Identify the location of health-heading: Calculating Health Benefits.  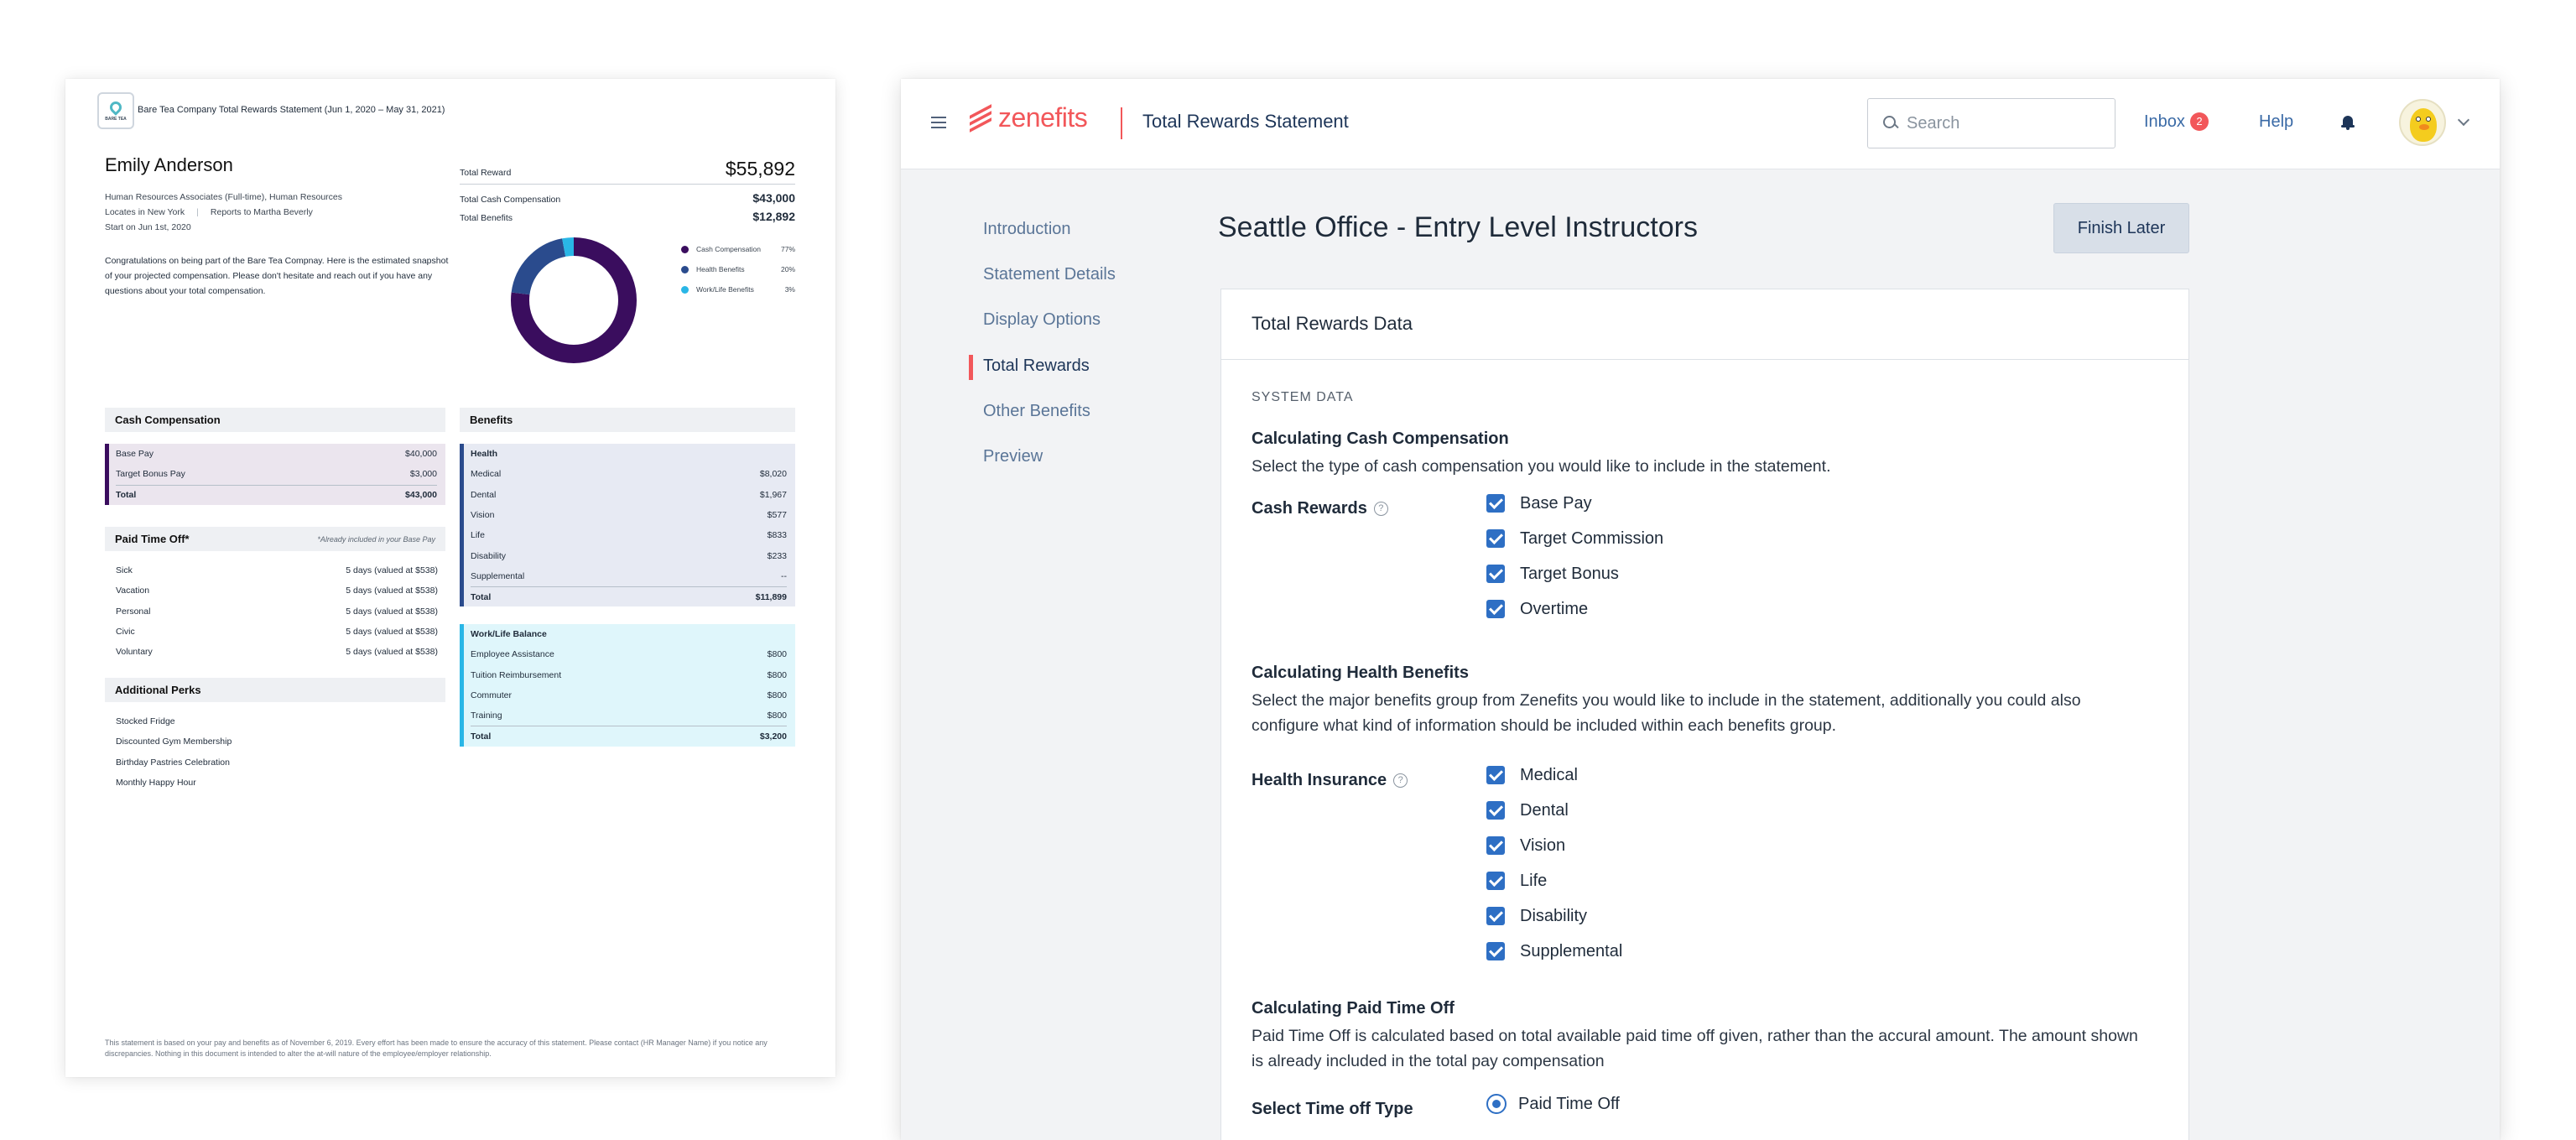
(1360, 673).